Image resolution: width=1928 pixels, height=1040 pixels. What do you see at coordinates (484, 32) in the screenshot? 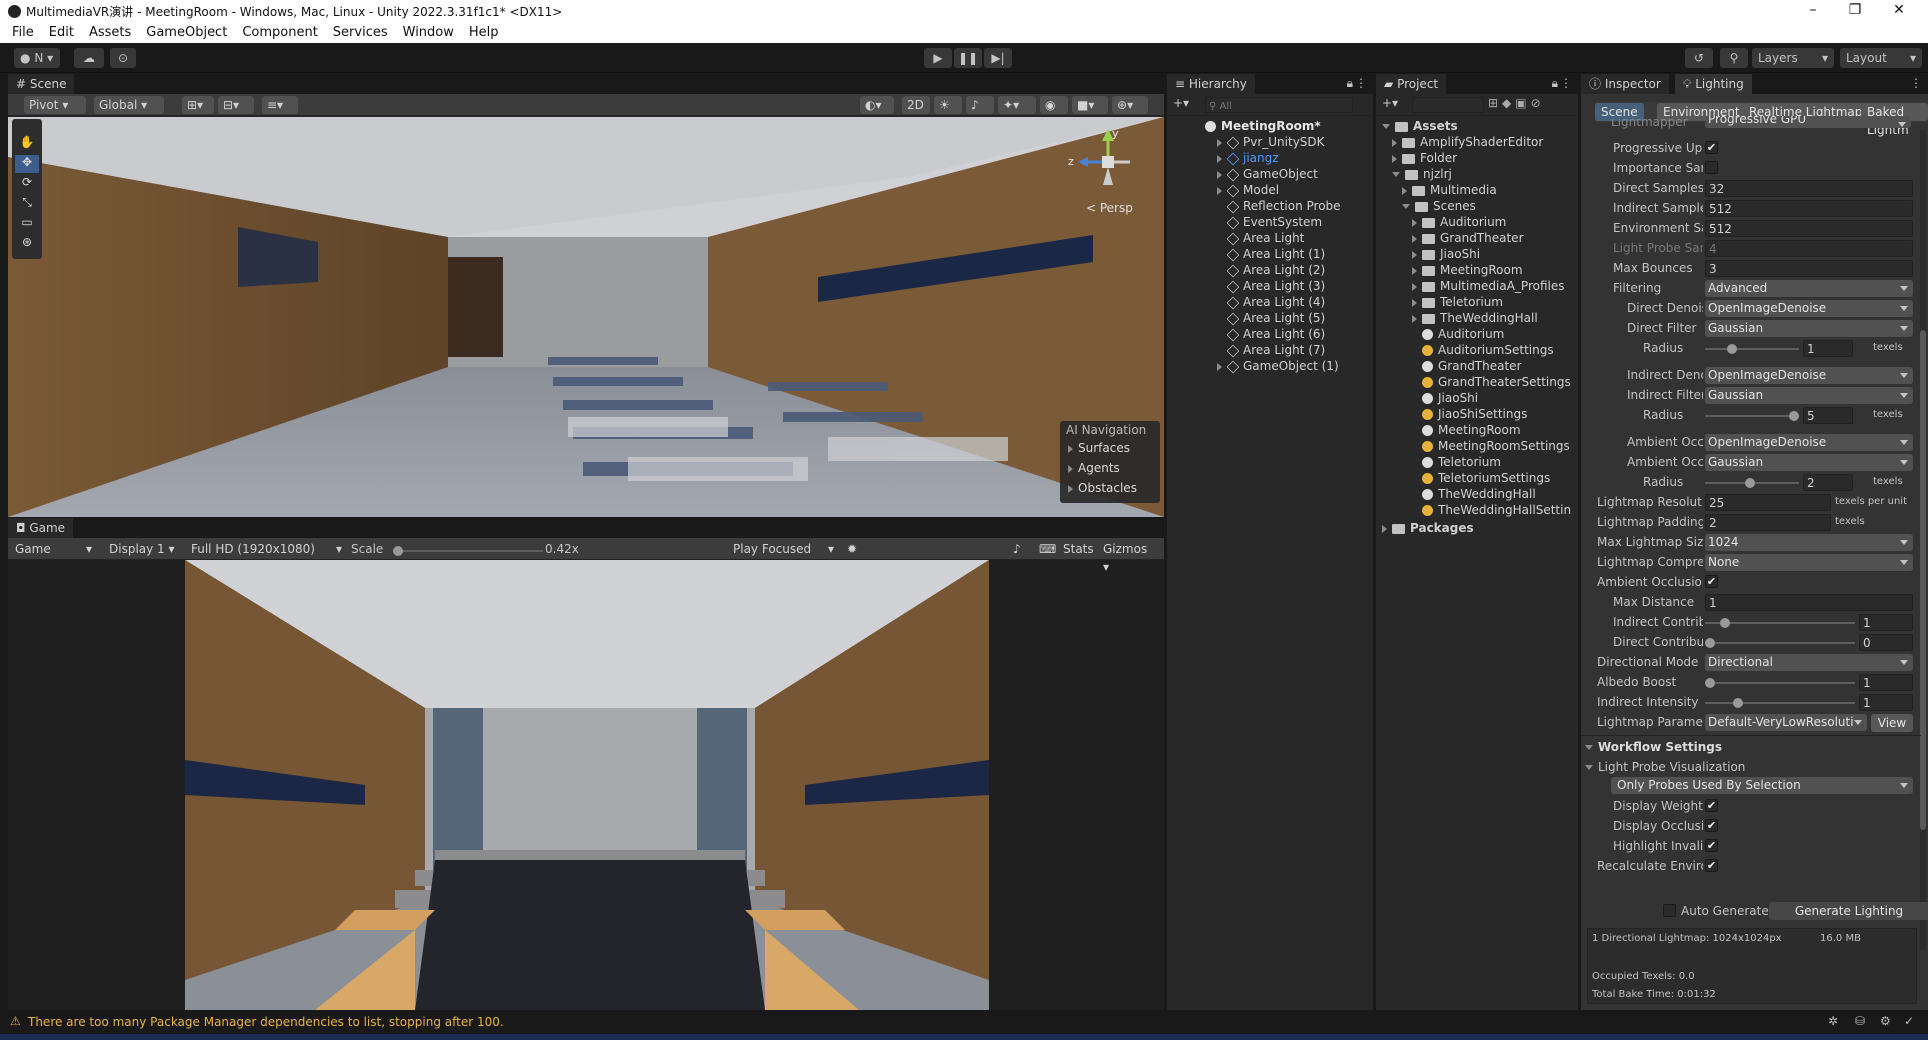
I see `menu-help: Help` at bounding box center [484, 32].